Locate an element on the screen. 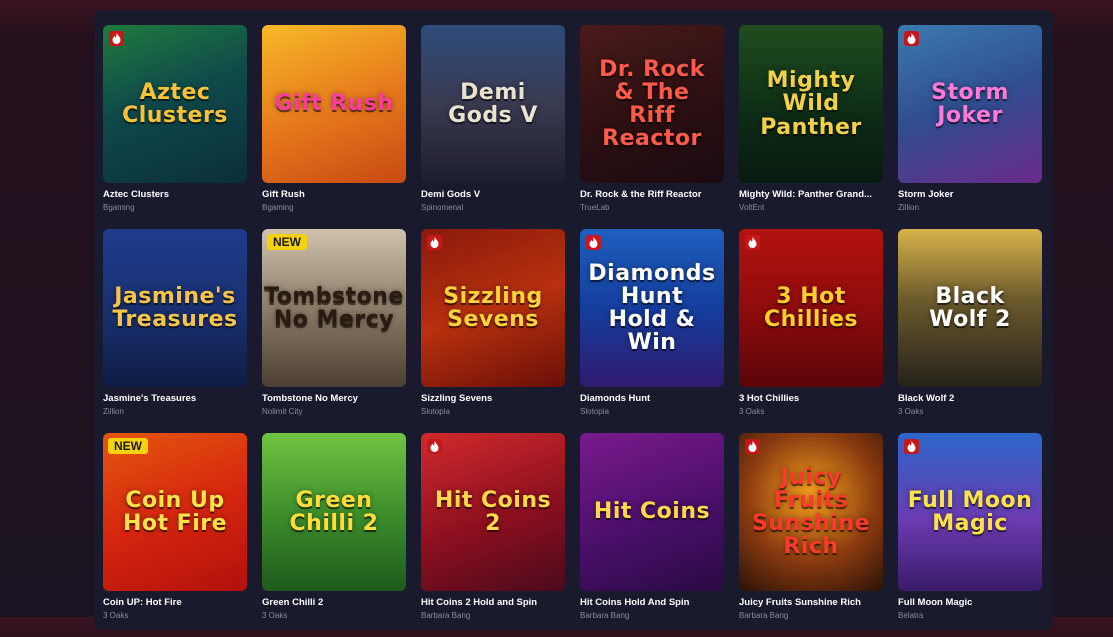  game-thumbnail: Hit Coins is located at coordinates (652, 512).